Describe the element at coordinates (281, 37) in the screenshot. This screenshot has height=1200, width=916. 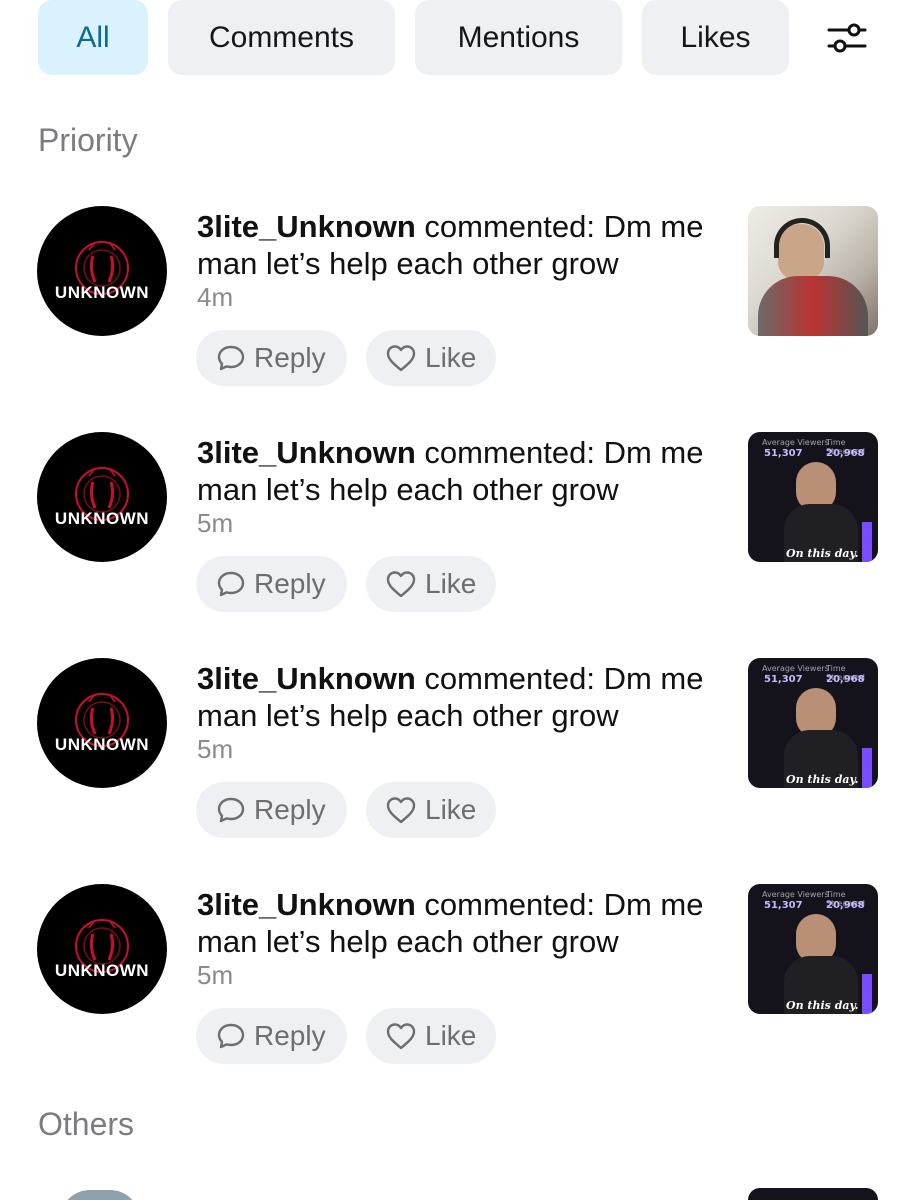
I see `tab-comments: Comments` at that location.